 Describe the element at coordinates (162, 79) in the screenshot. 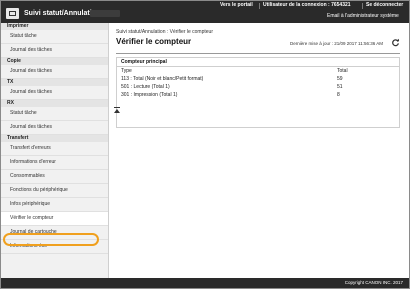

I see `row-type: 113 : Total (Noir et blanc/Petit format)` at that location.